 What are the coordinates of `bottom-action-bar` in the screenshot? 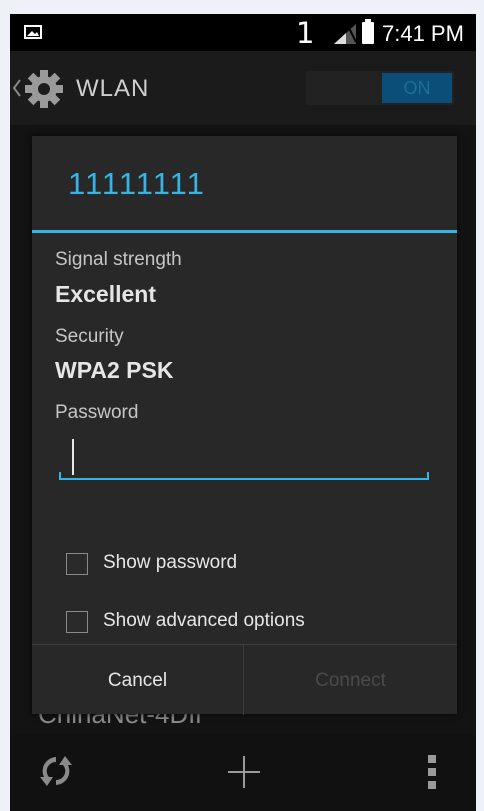 It's located at (243, 773).